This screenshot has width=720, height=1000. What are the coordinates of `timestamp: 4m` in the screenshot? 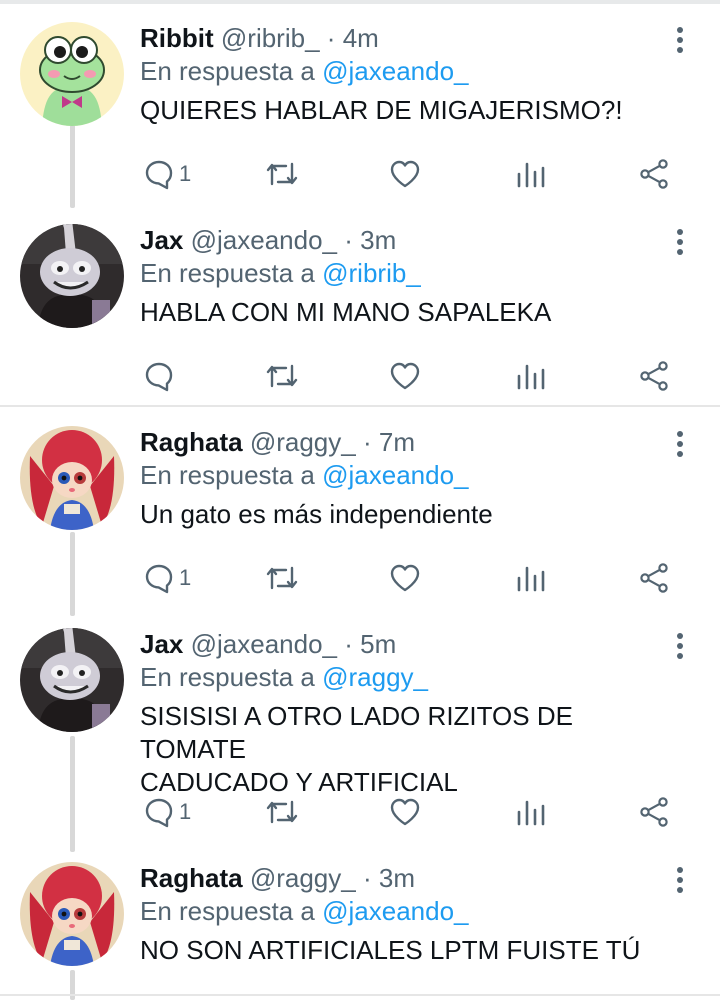 It's located at (361, 38).